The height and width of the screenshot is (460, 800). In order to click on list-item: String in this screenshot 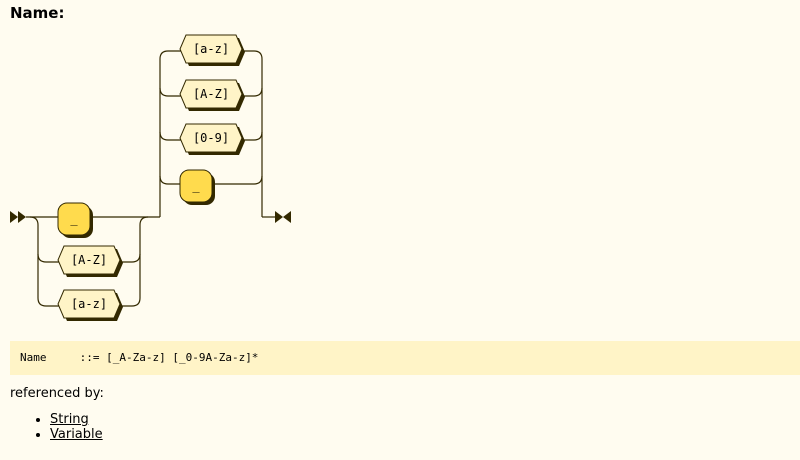, I will do `click(76, 419)`.